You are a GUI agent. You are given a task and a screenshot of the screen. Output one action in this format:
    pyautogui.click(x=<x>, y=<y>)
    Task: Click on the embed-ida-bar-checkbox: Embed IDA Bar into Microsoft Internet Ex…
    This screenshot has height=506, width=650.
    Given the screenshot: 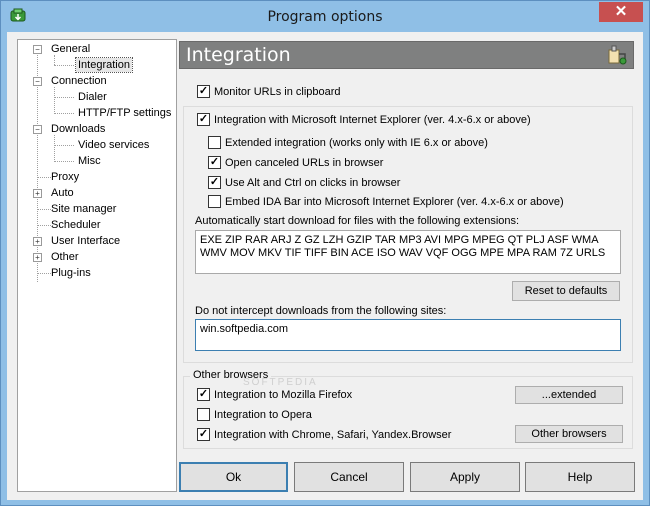 What is the action you would take?
    pyautogui.click(x=386, y=201)
    